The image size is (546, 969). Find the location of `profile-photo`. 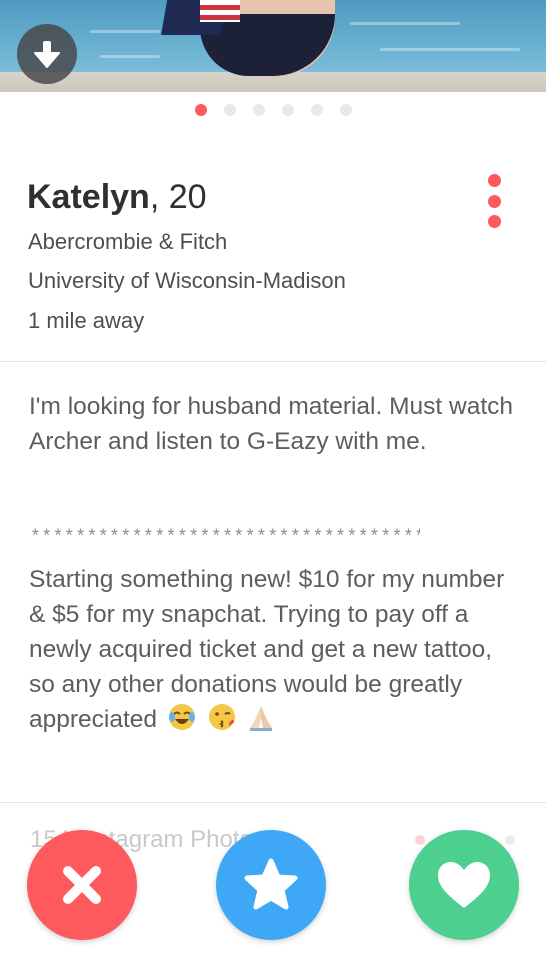

profile-photo is located at coordinates (273, 46).